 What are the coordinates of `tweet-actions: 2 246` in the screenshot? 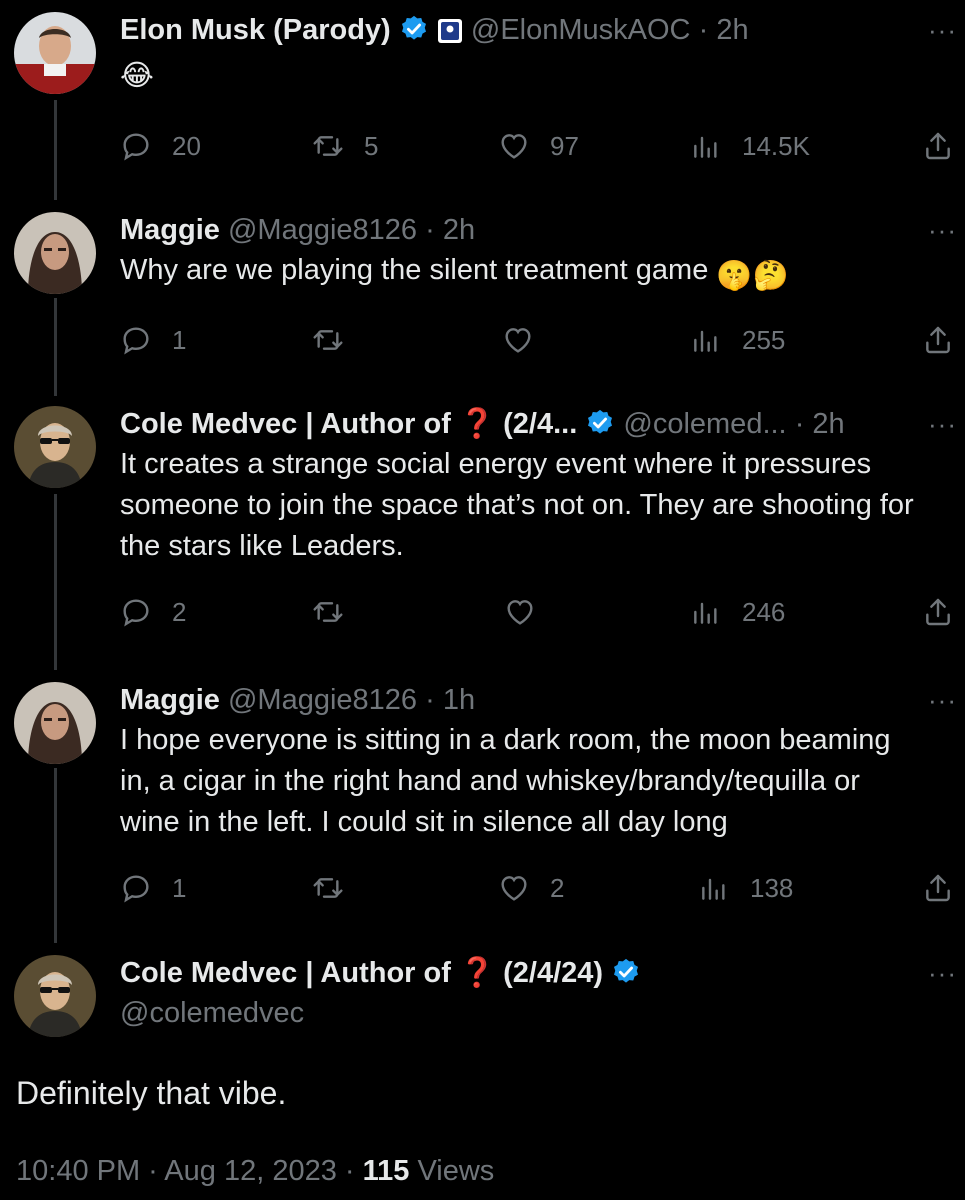 It's located at (540, 616).